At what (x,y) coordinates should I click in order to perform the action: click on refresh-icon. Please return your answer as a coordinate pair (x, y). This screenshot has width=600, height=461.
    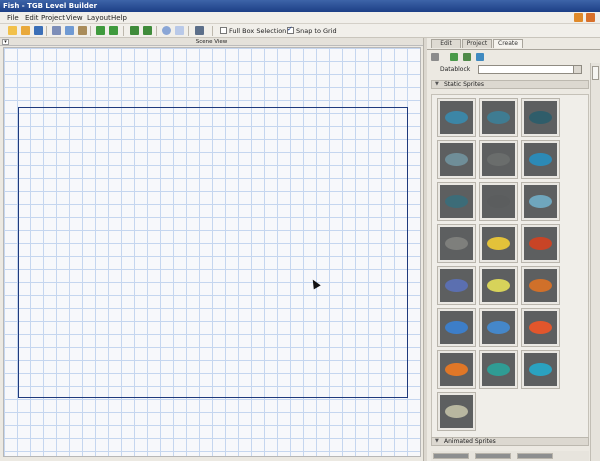
    Looking at the image, I should click on (480, 57).